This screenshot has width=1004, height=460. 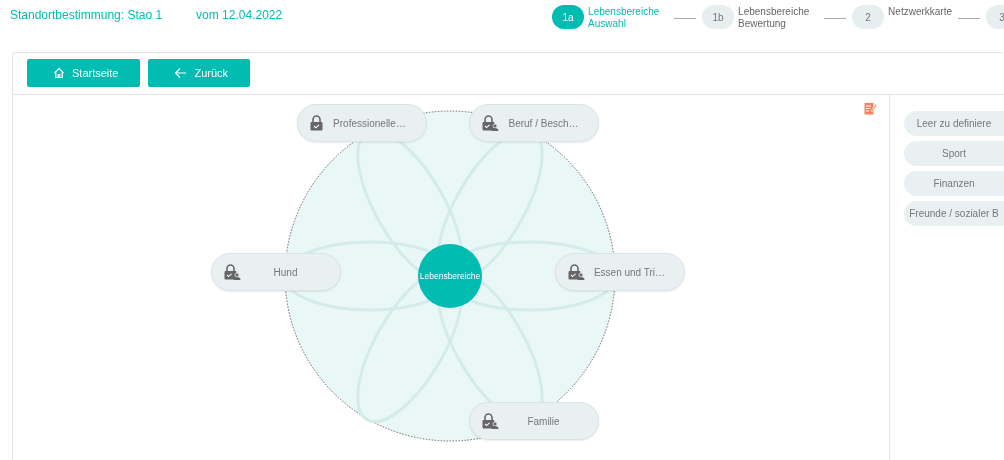 What do you see at coordinates (239, 15) in the screenshot?
I see `date-label: vom 12.04.2022` at bounding box center [239, 15].